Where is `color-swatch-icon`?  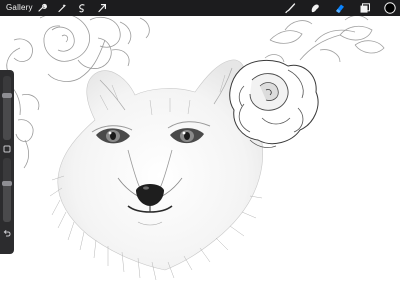 color-swatch-icon is located at coordinates (390, 8).